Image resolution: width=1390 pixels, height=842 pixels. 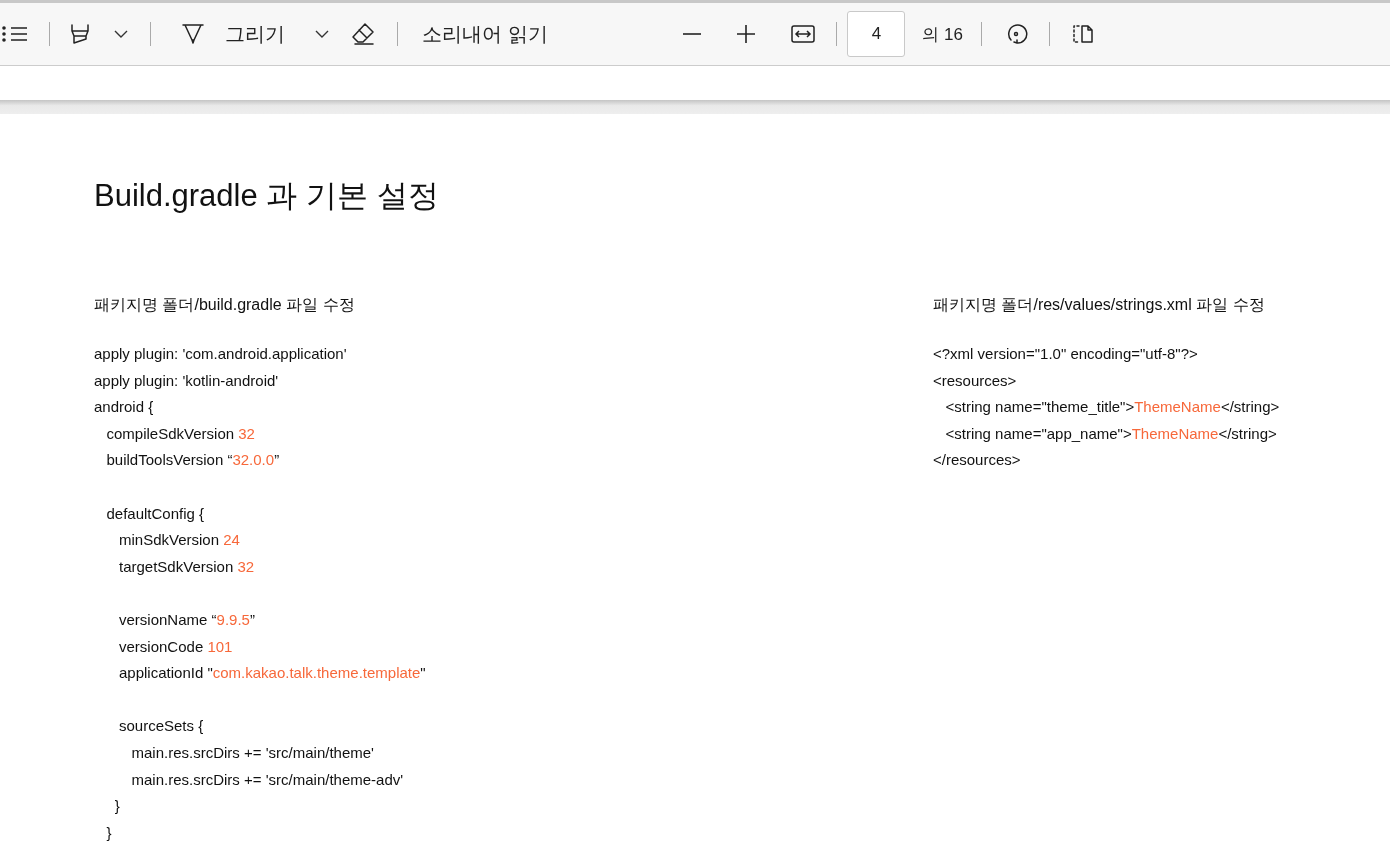 I want to click on pen-icon, so click(x=193, y=34).